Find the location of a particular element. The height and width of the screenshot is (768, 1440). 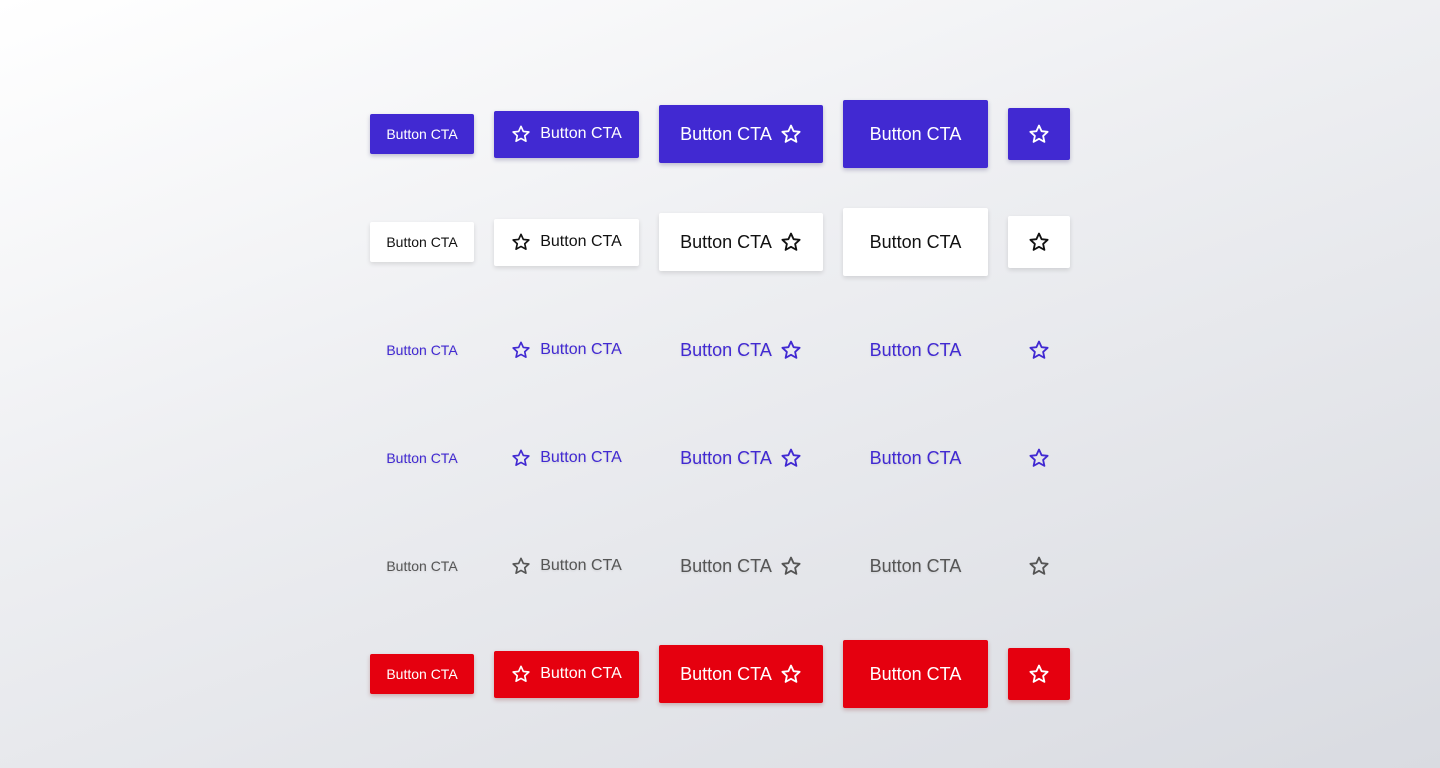

neutral-button-icon-right: Button CTA is located at coordinates (741, 566).